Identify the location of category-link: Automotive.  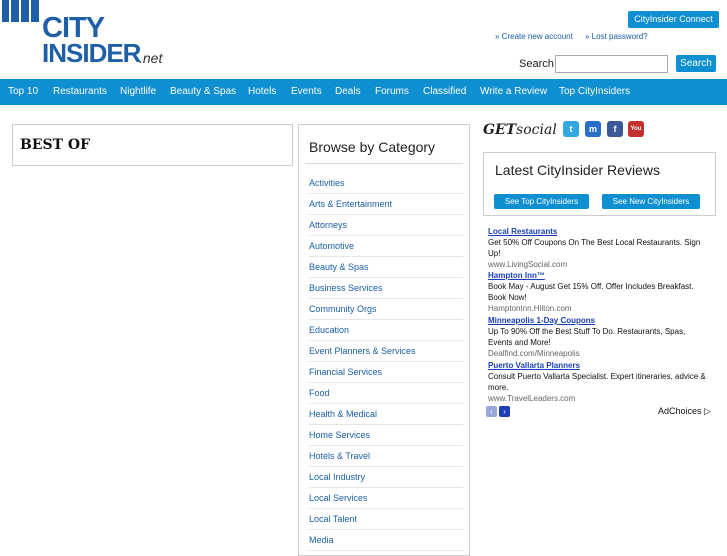
(386, 246).